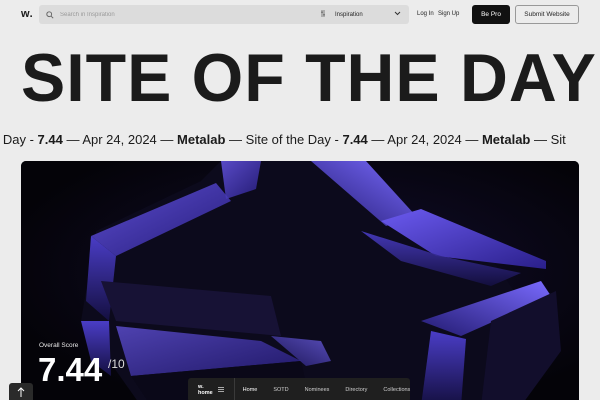 This screenshot has height=400, width=600. What do you see at coordinates (349, 14) in the screenshot?
I see `category-select-value: Inspiration` at bounding box center [349, 14].